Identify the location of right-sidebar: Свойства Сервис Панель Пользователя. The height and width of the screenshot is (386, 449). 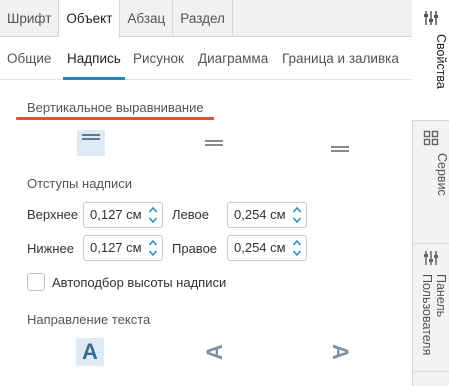
(430, 193).